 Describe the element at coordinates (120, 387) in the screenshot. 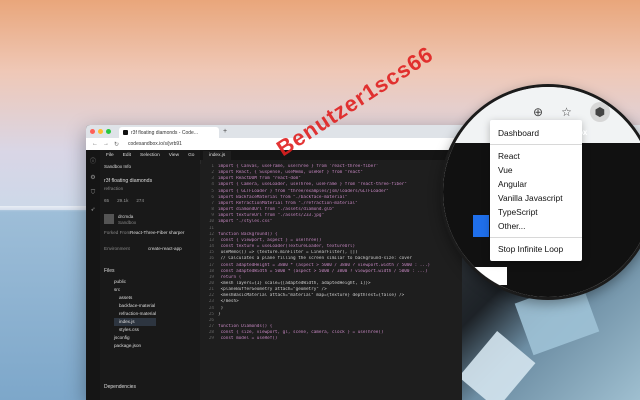

I see `dependencies-heading: Dependencies` at that location.